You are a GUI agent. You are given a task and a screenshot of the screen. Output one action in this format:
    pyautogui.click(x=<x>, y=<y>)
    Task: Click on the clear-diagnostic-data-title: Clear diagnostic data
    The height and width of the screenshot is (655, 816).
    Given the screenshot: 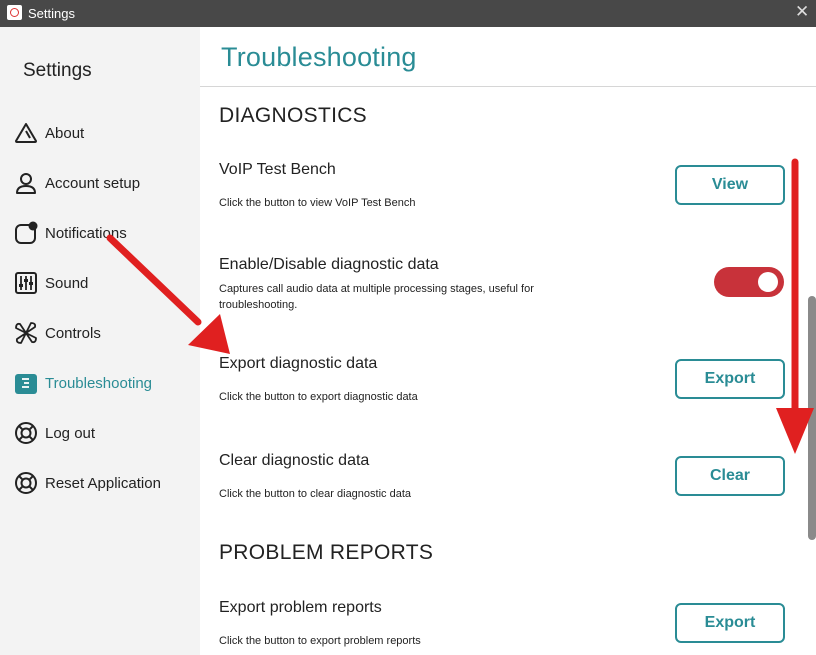 What is the action you would take?
    pyautogui.click(x=294, y=460)
    